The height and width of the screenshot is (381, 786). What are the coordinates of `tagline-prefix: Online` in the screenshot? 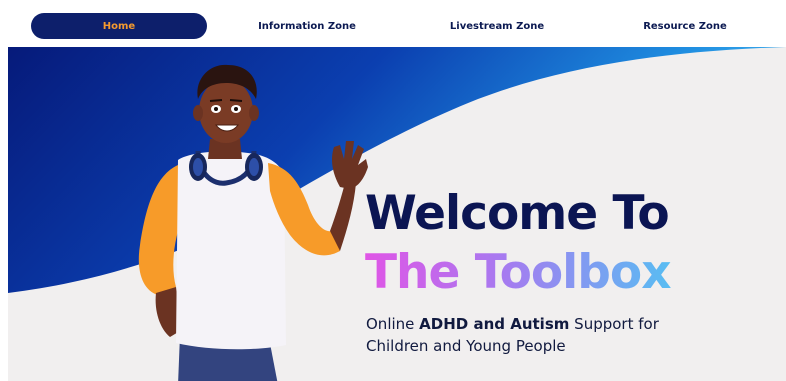 It's located at (390, 324).